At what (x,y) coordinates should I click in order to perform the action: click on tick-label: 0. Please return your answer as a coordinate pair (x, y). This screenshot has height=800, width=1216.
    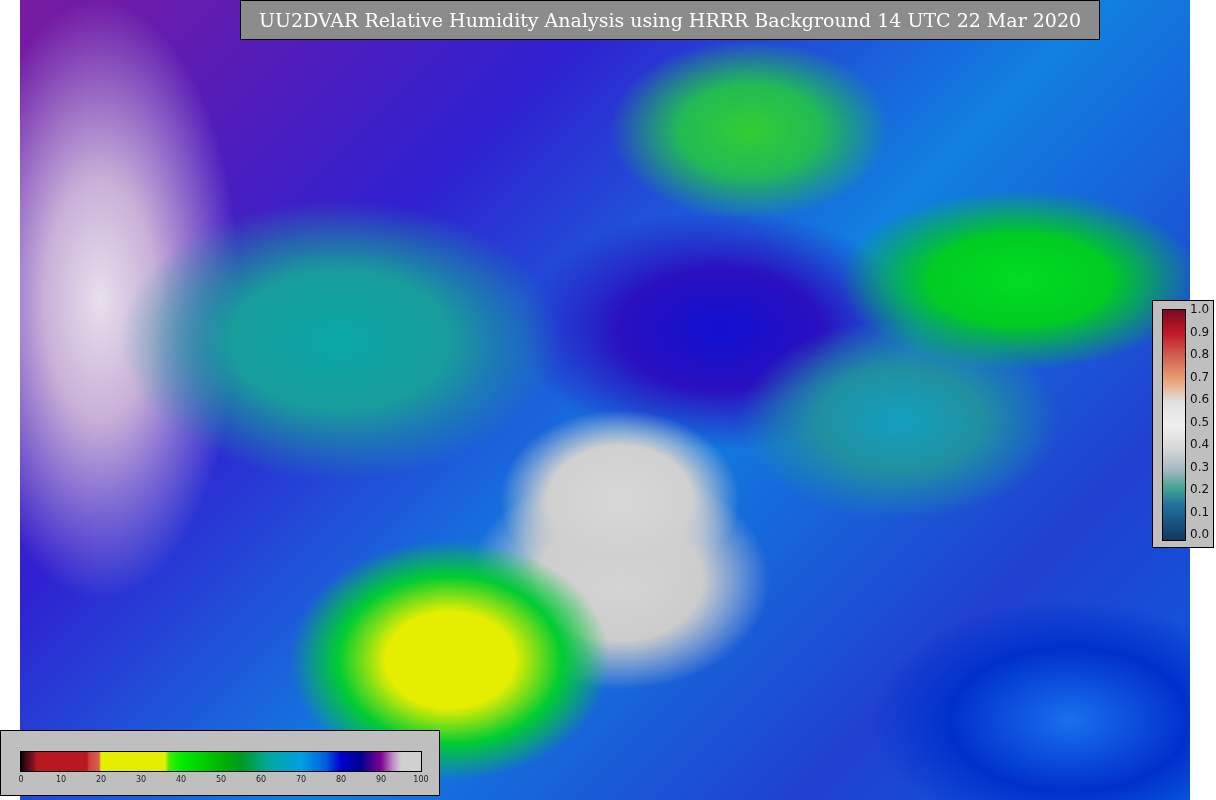
    Looking at the image, I should click on (21, 779).